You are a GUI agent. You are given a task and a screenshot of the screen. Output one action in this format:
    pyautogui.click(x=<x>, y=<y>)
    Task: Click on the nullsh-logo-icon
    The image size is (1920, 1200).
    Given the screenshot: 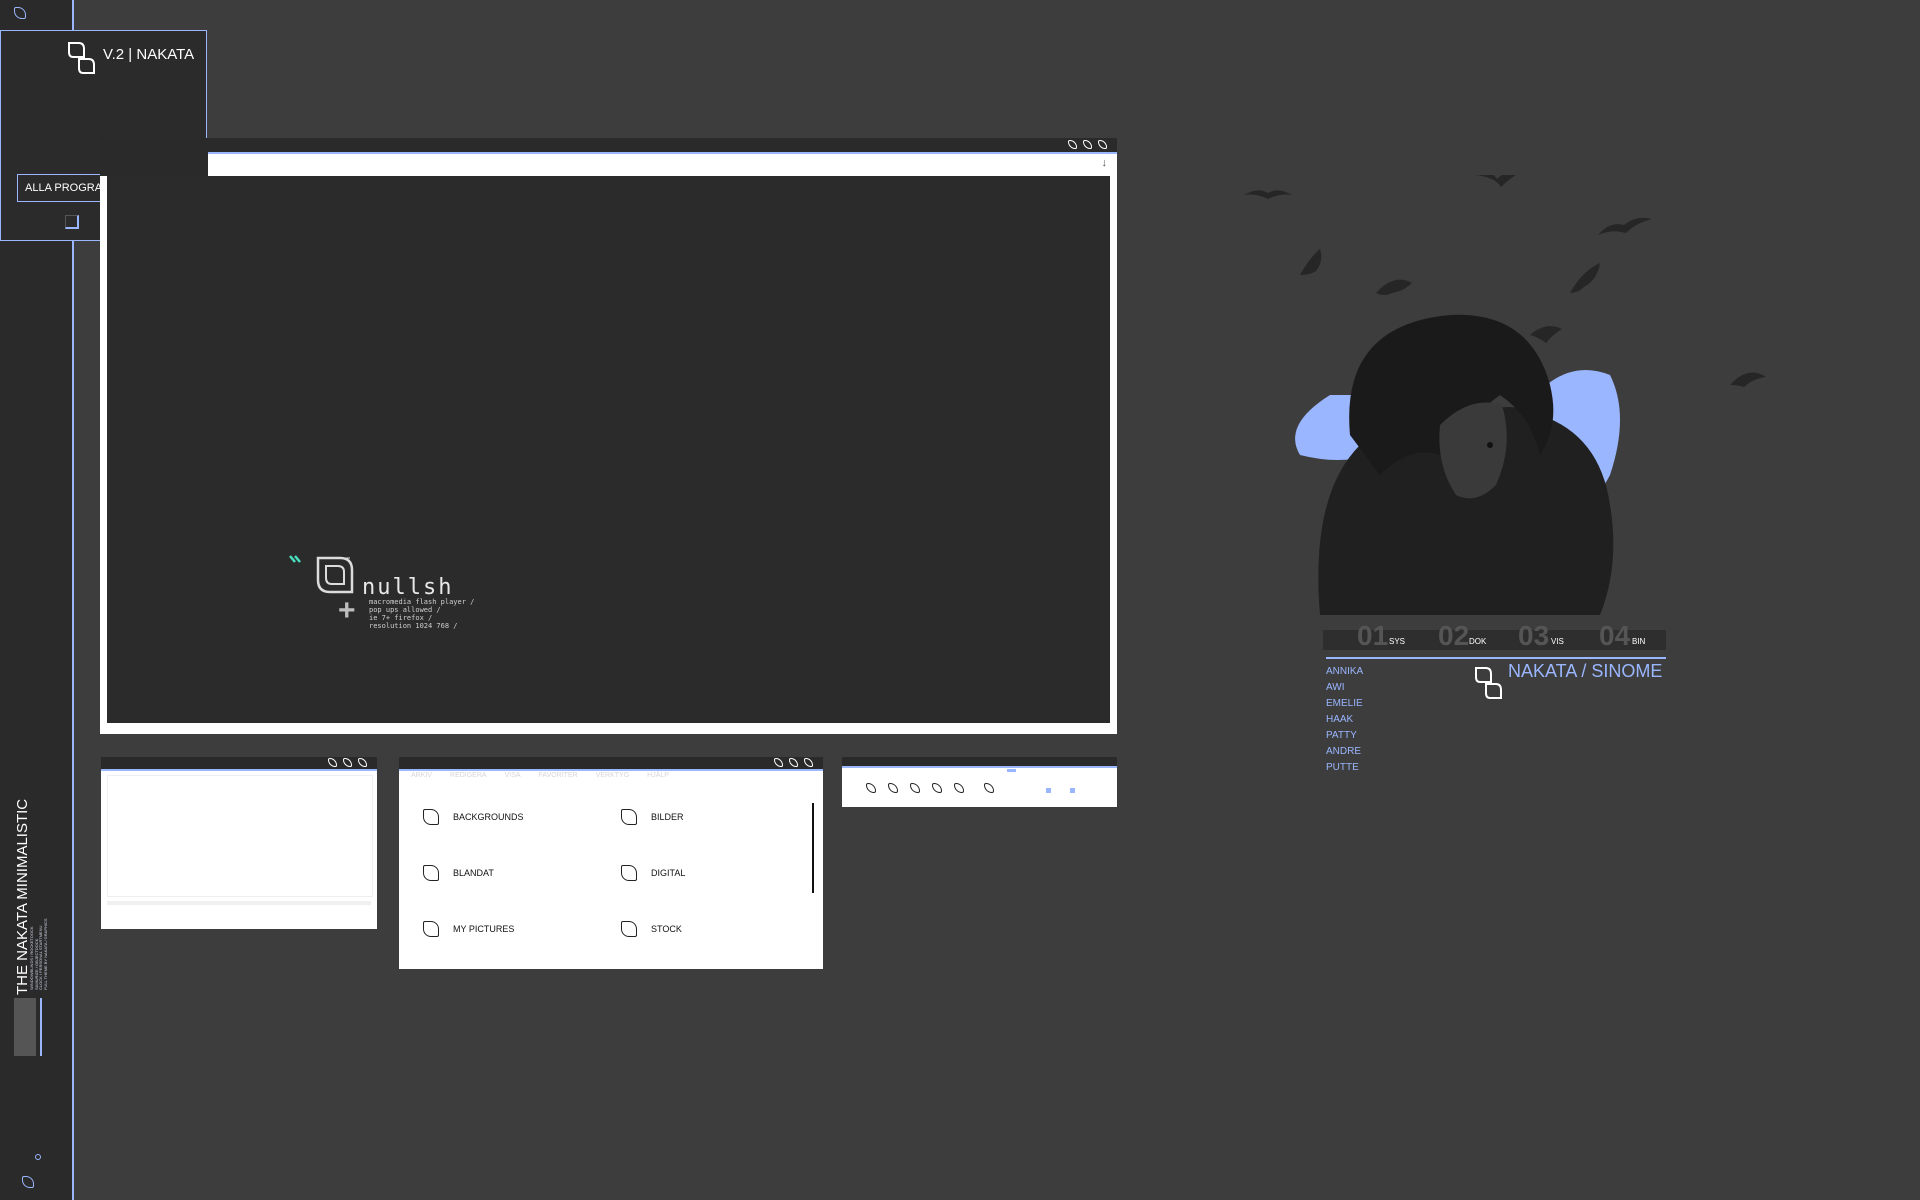 What is the action you would take?
    pyautogui.click(x=321, y=574)
    